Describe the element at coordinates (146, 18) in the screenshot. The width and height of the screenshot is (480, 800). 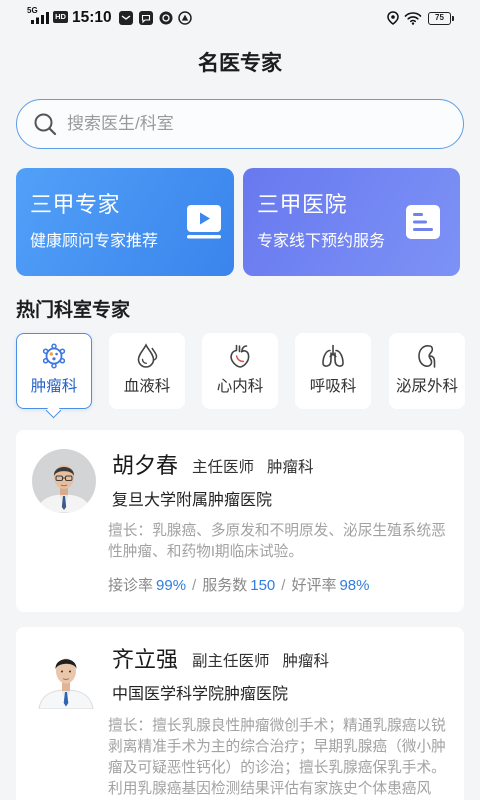
I see `chat-message-icon` at that location.